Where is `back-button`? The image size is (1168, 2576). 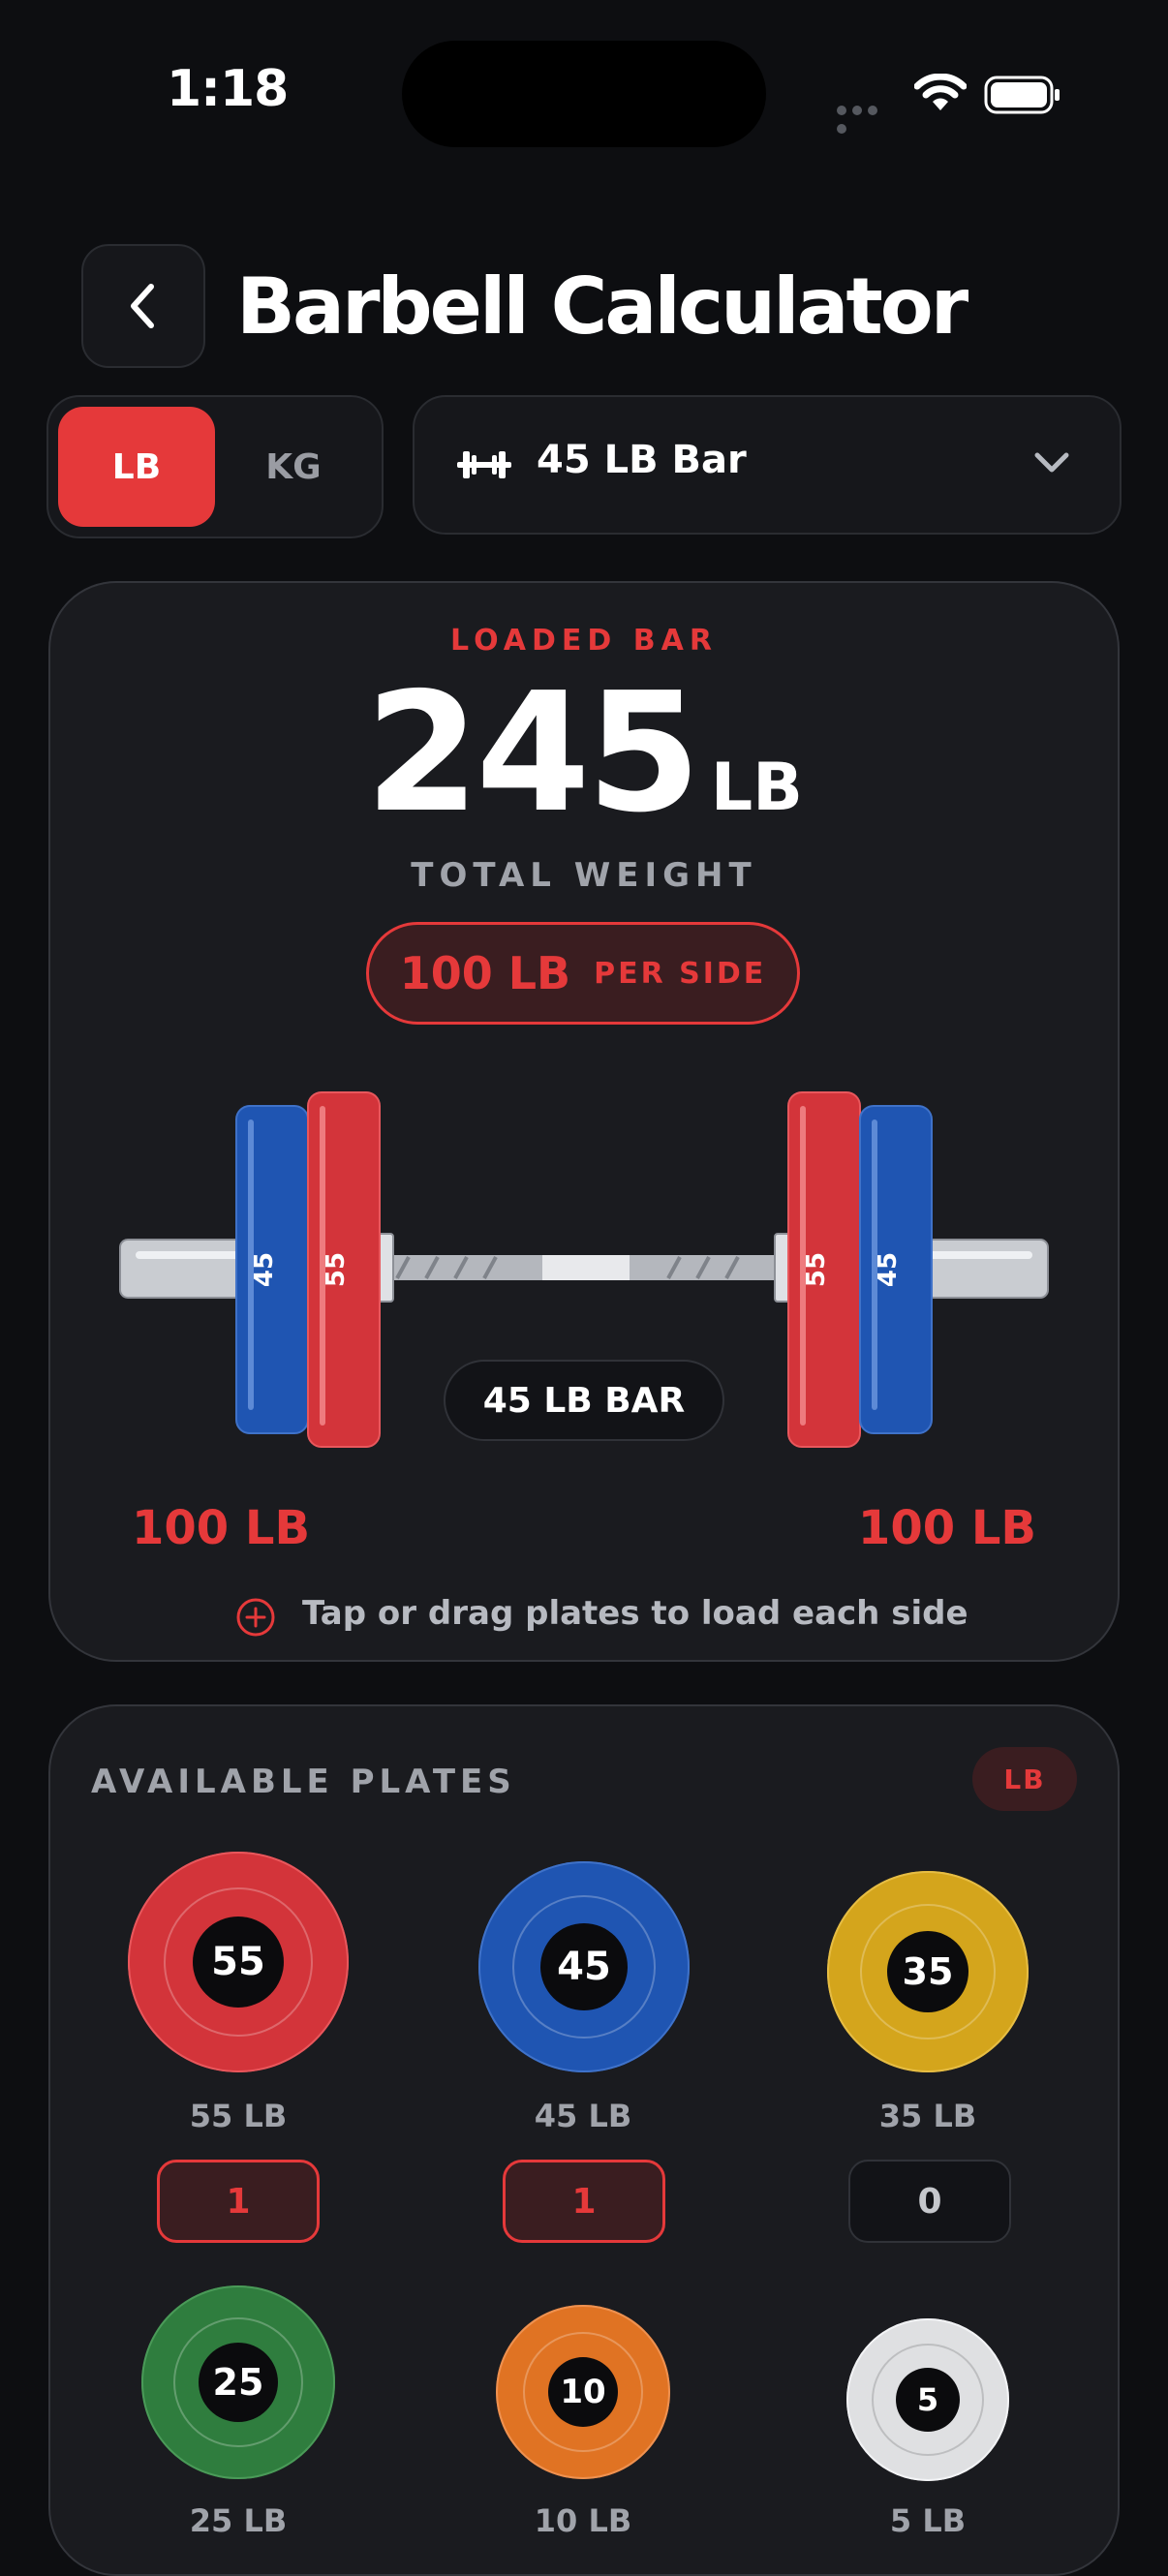
back-button is located at coordinates (143, 306).